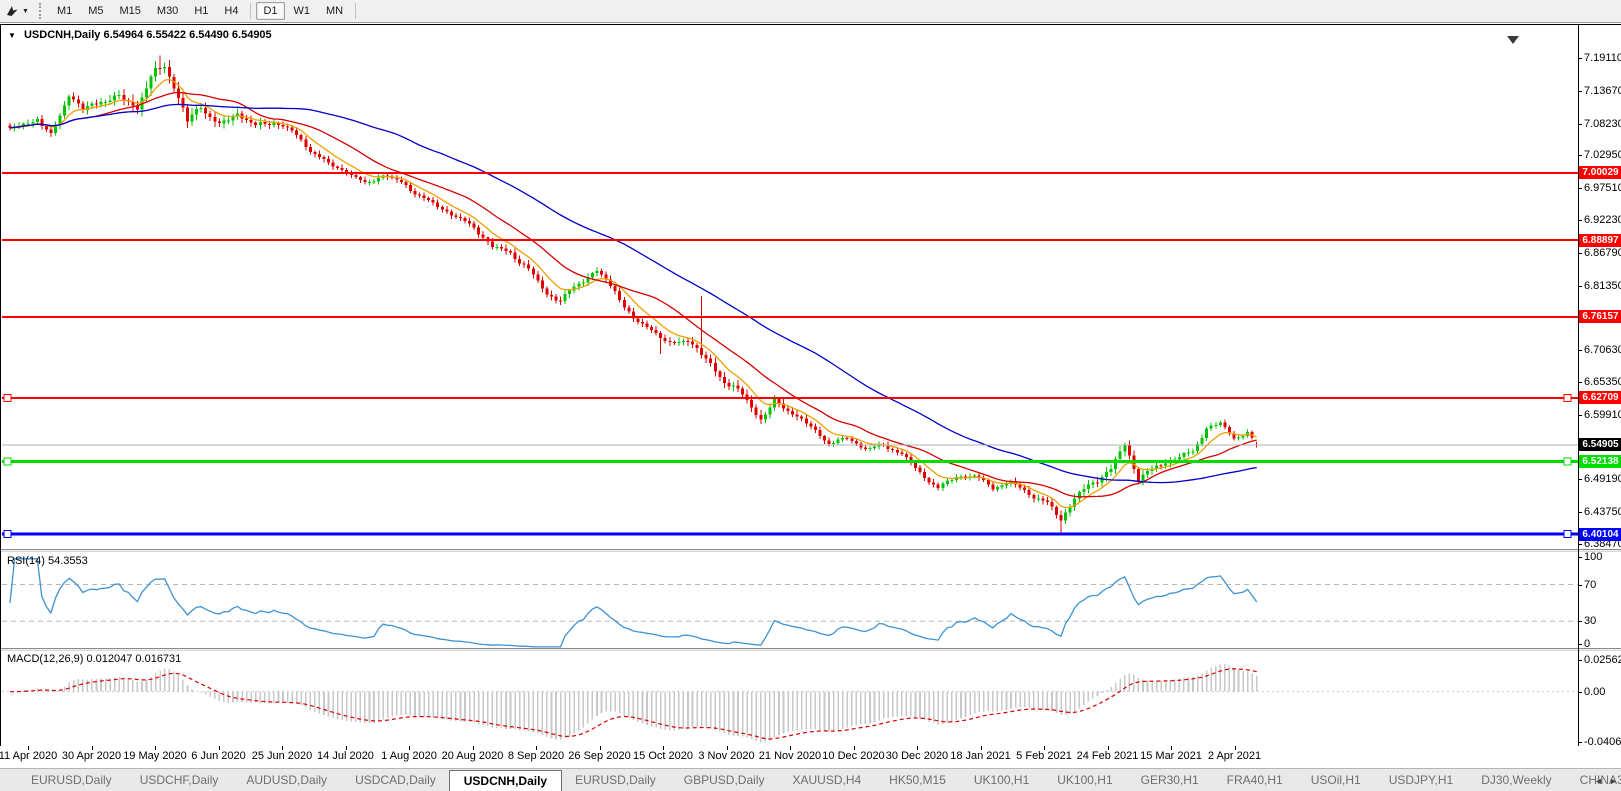 The image size is (1621, 791). What do you see at coordinates (1600, 445) in the screenshot?
I see `current-price-badge: 6.54905` at bounding box center [1600, 445].